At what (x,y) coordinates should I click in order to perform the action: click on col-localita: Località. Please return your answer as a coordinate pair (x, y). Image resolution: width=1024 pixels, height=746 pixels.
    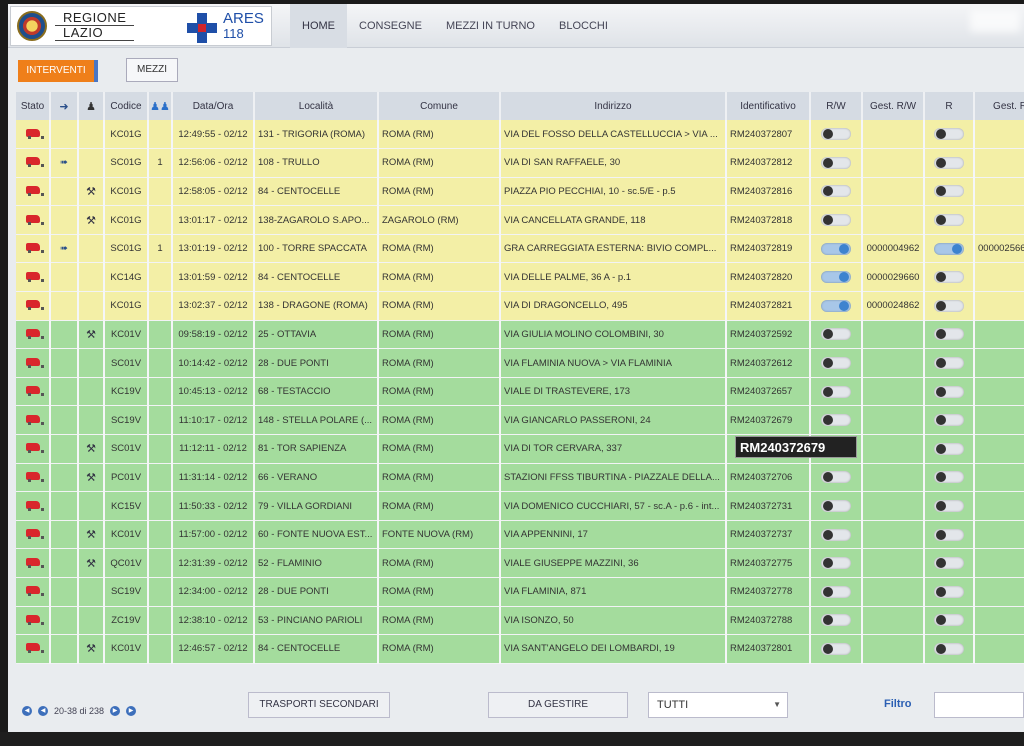
    Looking at the image, I should click on (316, 106).